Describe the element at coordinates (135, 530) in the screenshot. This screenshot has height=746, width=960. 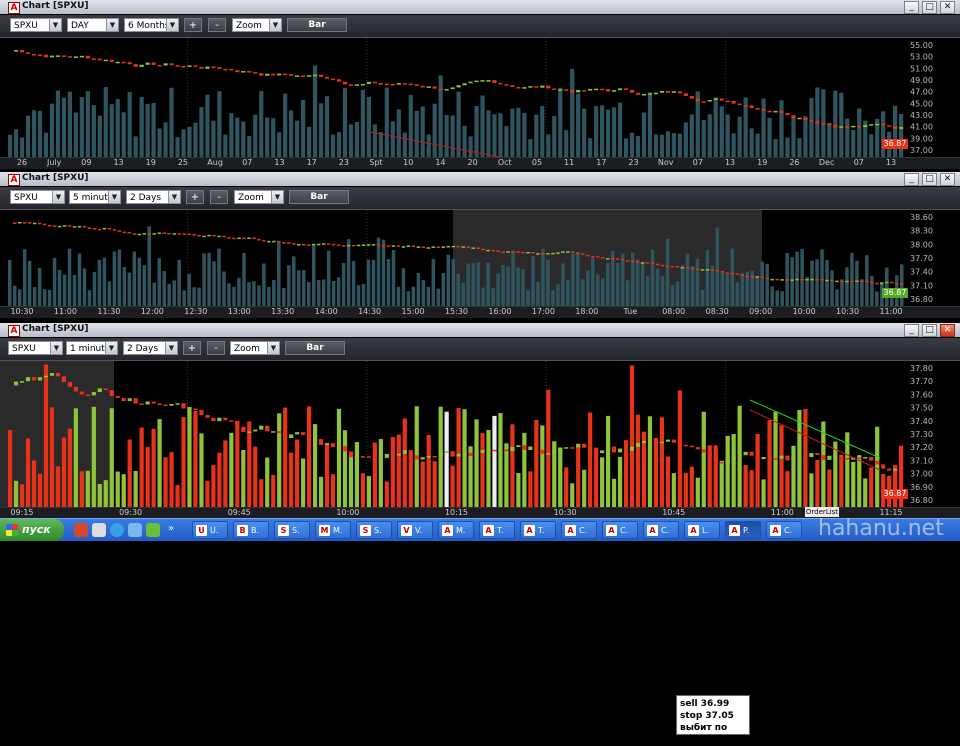
I see `desktop-icon` at that location.